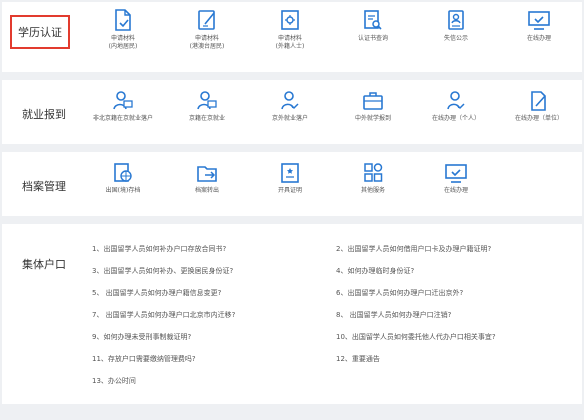 This screenshot has width=584, height=420. Describe the element at coordinates (123, 46) in the screenshot. I see `edu-item-sublabel: (内地居民)` at that location.